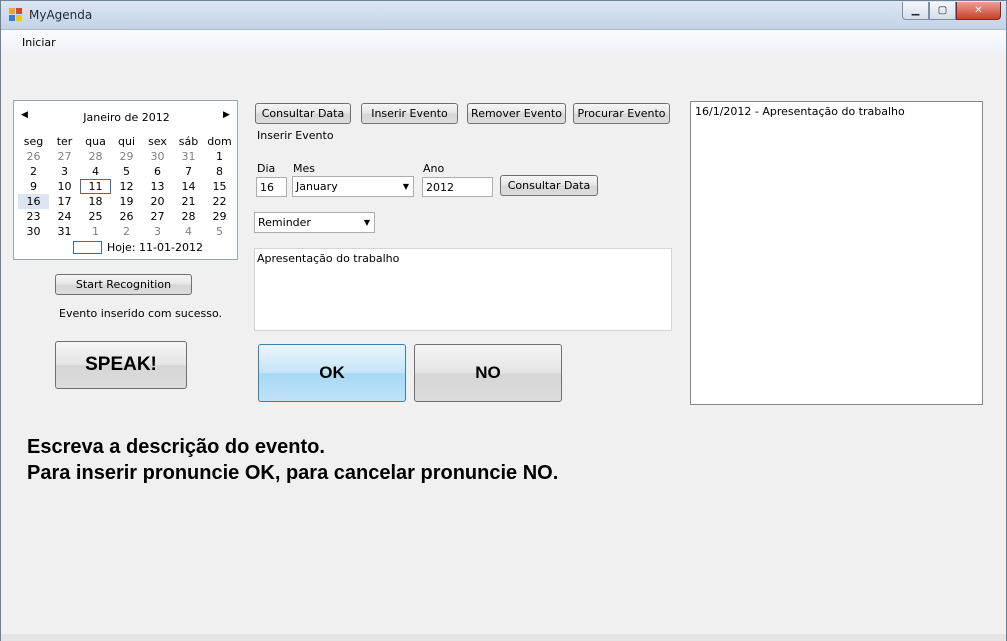  Describe the element at coordinates (503, 15) in the screenshot. I see `title-bar: MyAgenda ▁ ▢ ✕` at that location.